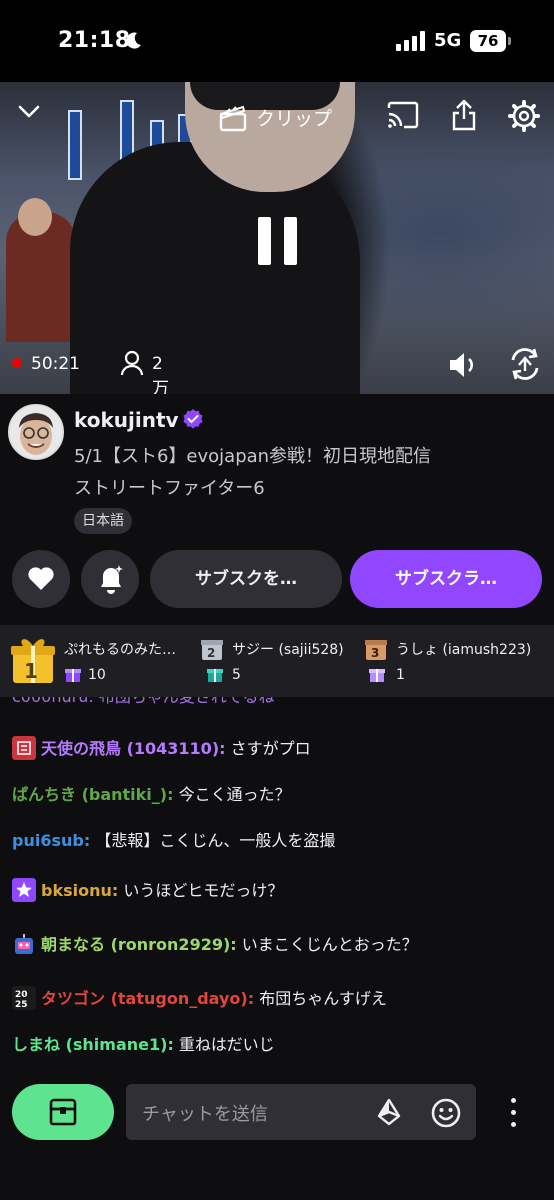 Image resolution: width=554 pixels, height=1200 pixels. Describe the element at coordinates (509, 41) in the screenshot. I see `battery-tip` at that location.